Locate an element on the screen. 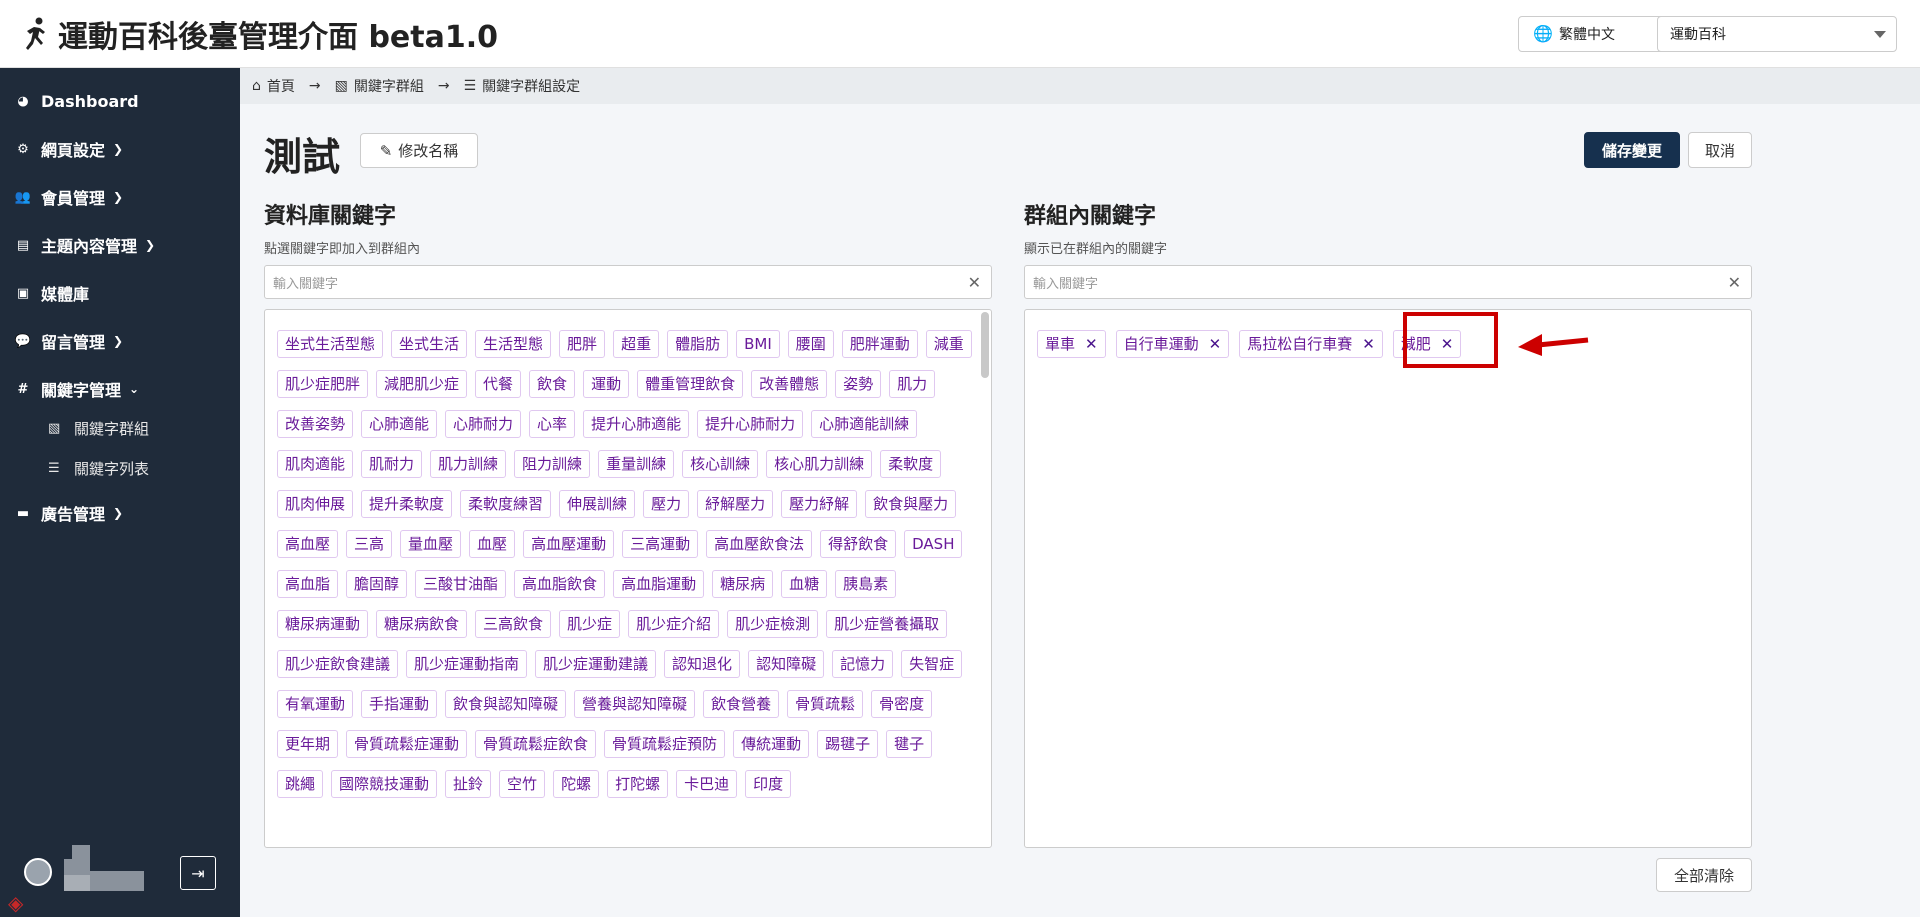 The width and height of the screenshot is (1920, 917). logout-button: ⇥ is located at coordinates (198, 873).